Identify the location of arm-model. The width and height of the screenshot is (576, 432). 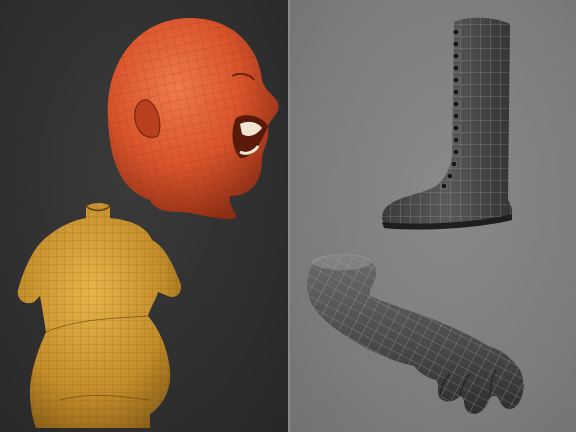
(415, 334).